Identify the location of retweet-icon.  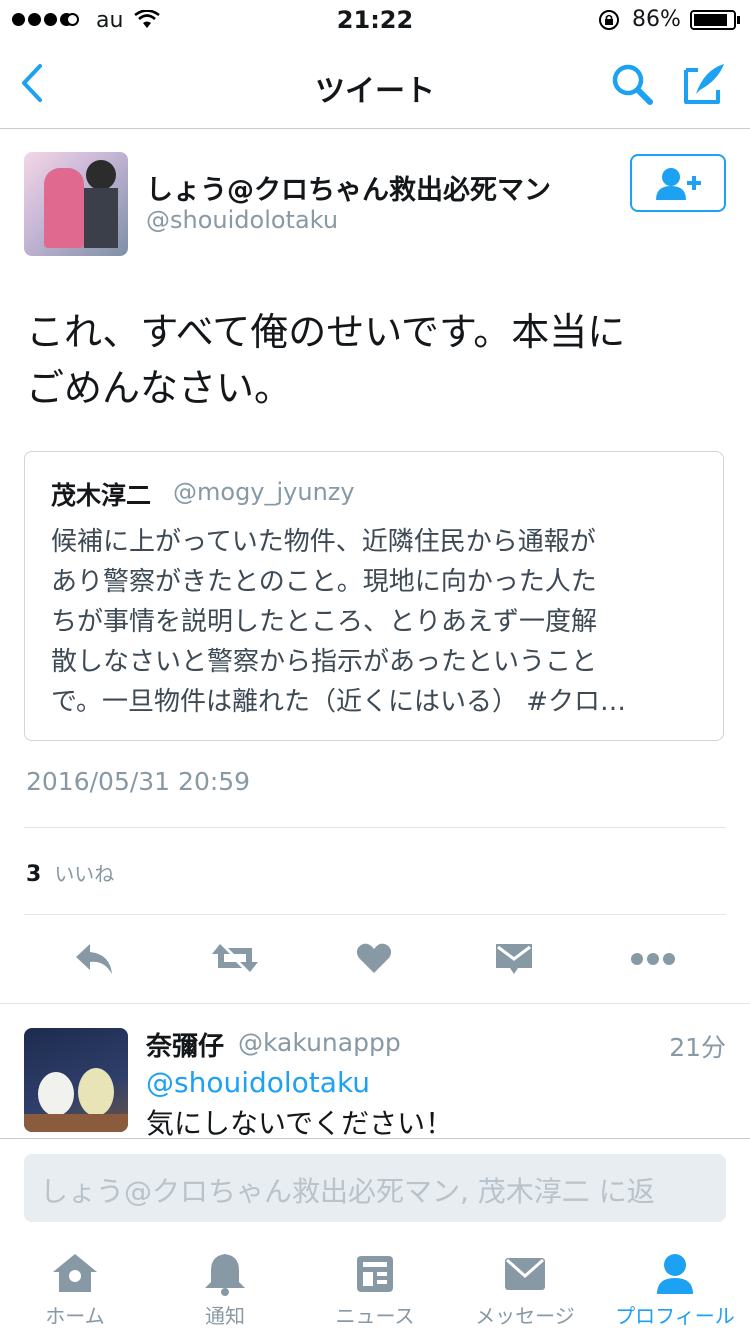
(235, 958).